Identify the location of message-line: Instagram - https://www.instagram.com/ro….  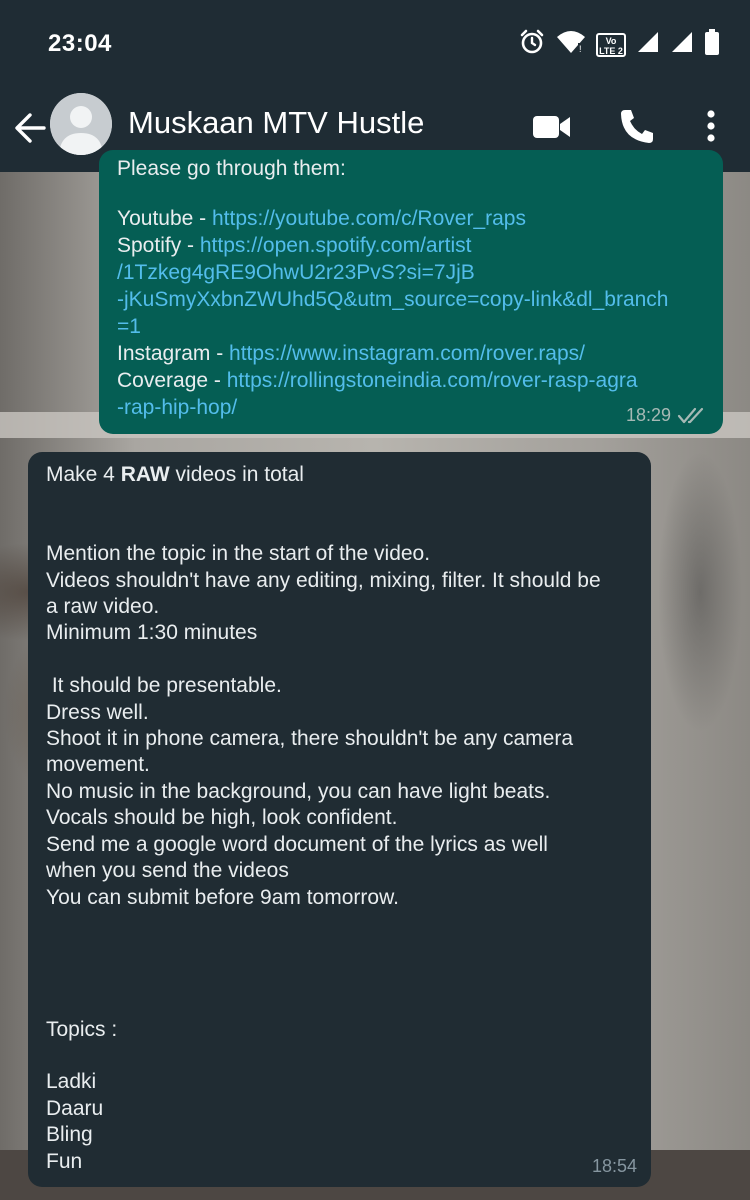
(393, 353).